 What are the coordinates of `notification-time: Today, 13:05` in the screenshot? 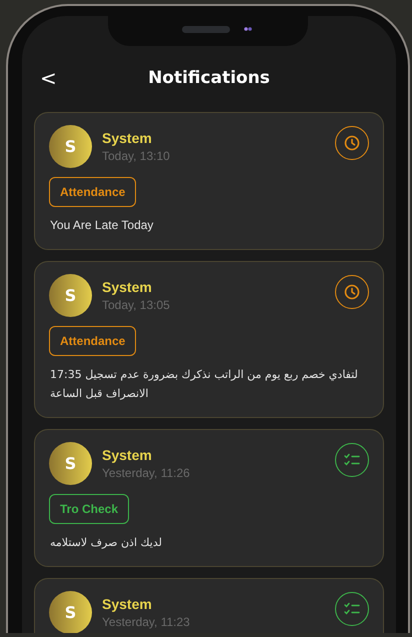 It's located at (136, 305).